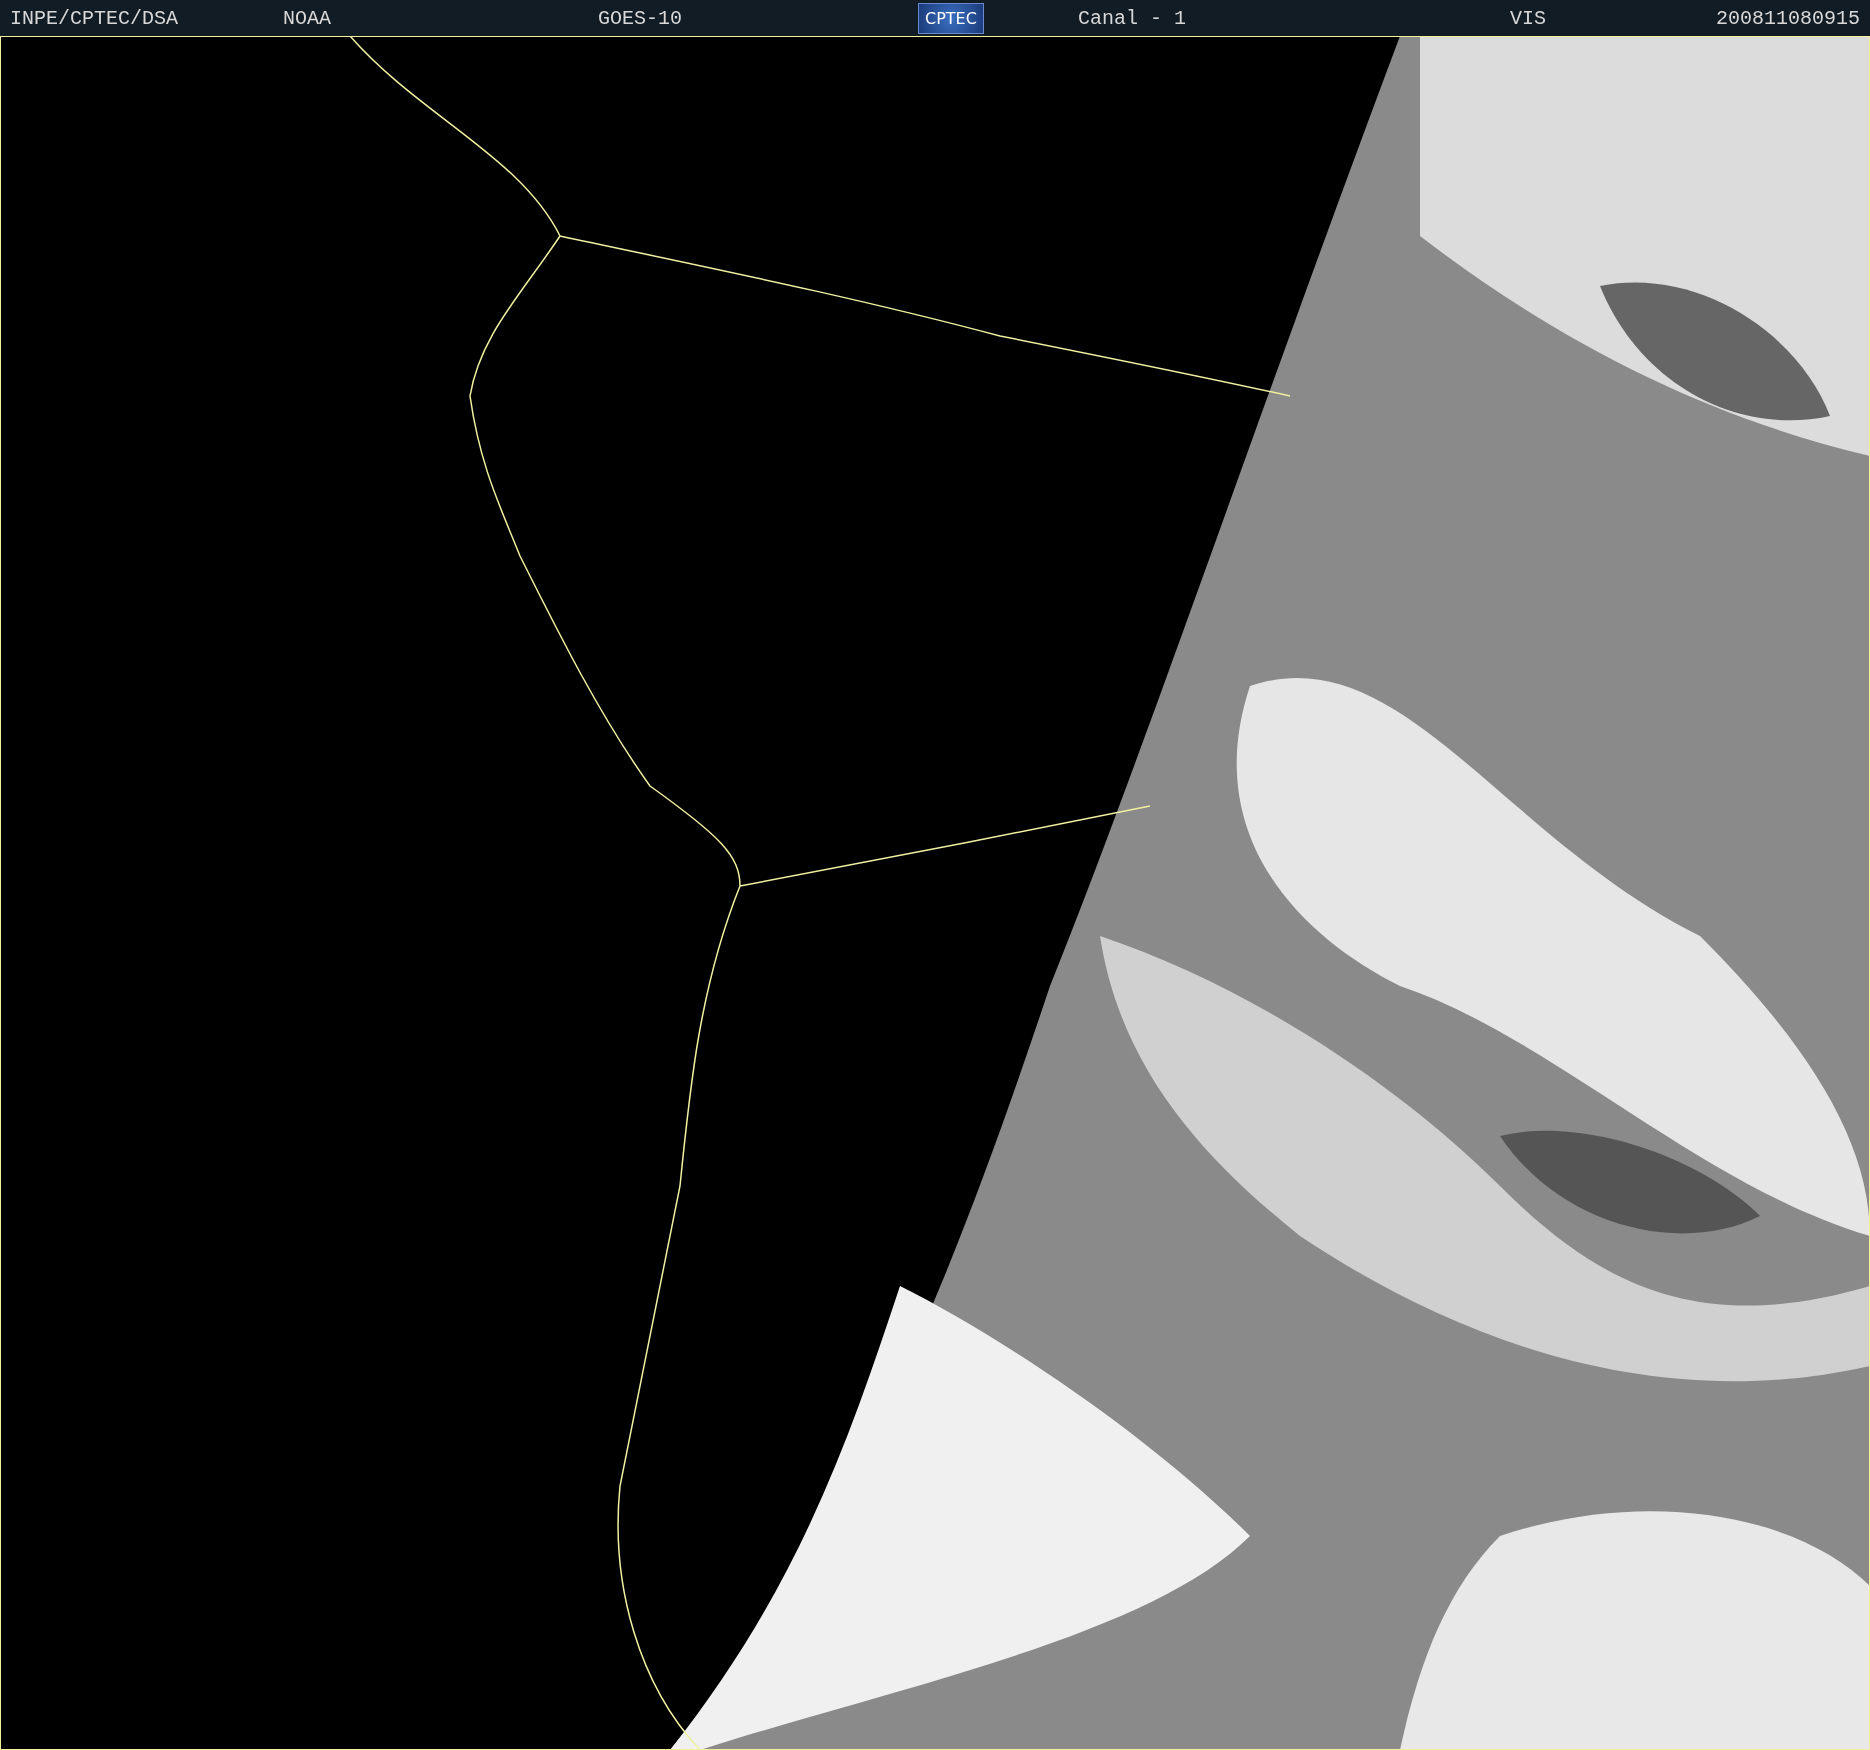  Describe the element at coordinates (307, 18) in the screenshot. I see `agency-label: NOAA` at that location.